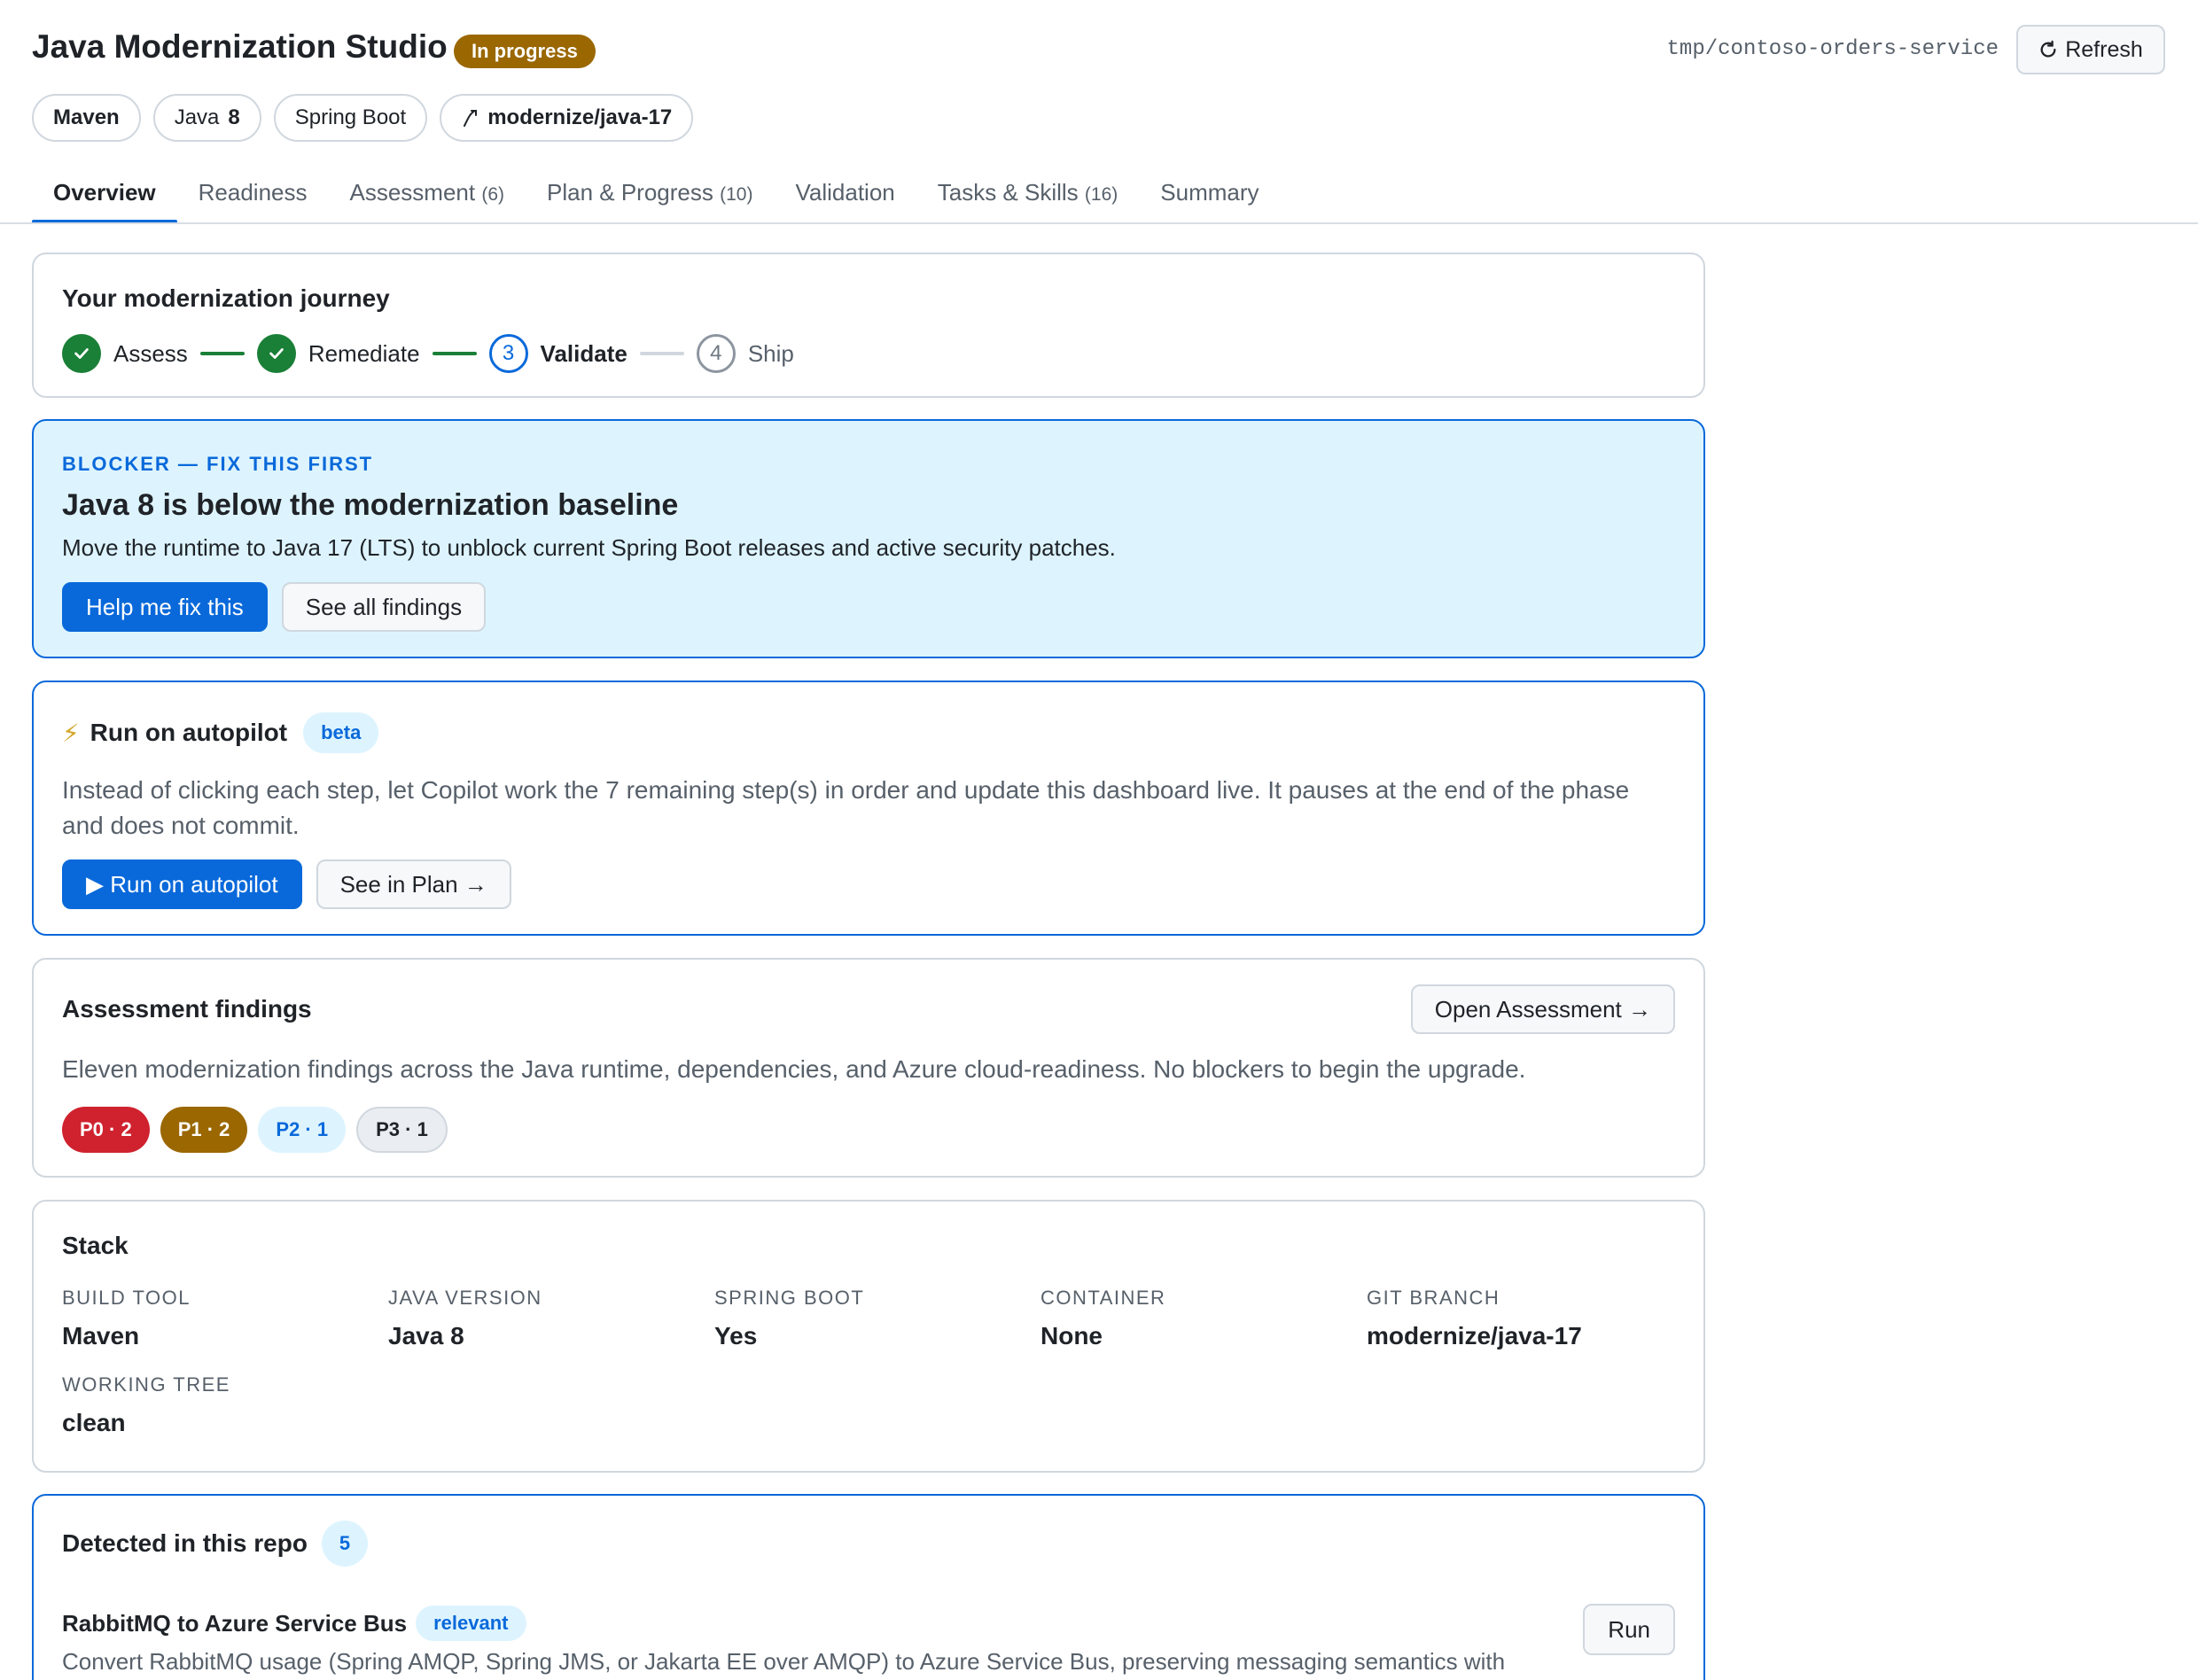  Describe the element at coordinates (877, 1318) in the screenshot. I see `fact-spring-boot: SPRING BOOT Yes` at that location.